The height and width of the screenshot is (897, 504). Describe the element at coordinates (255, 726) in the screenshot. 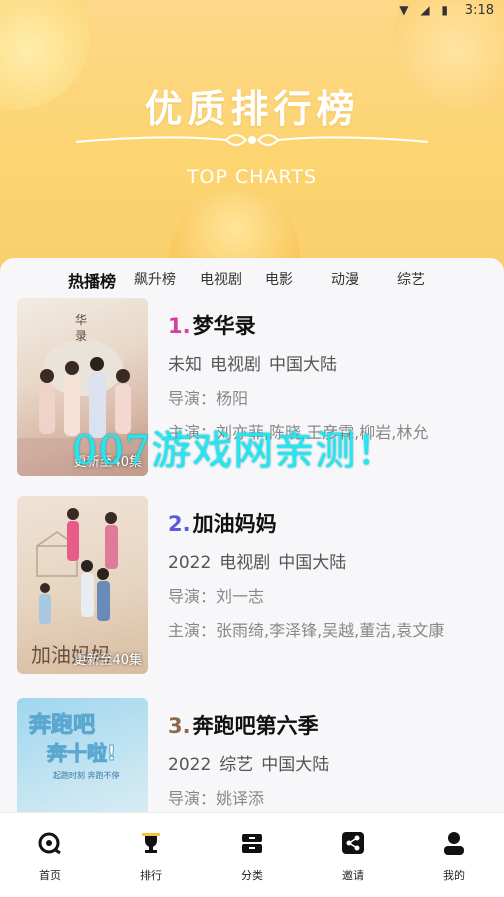

I see `item-title: 奔跑吧第六季` at that location.